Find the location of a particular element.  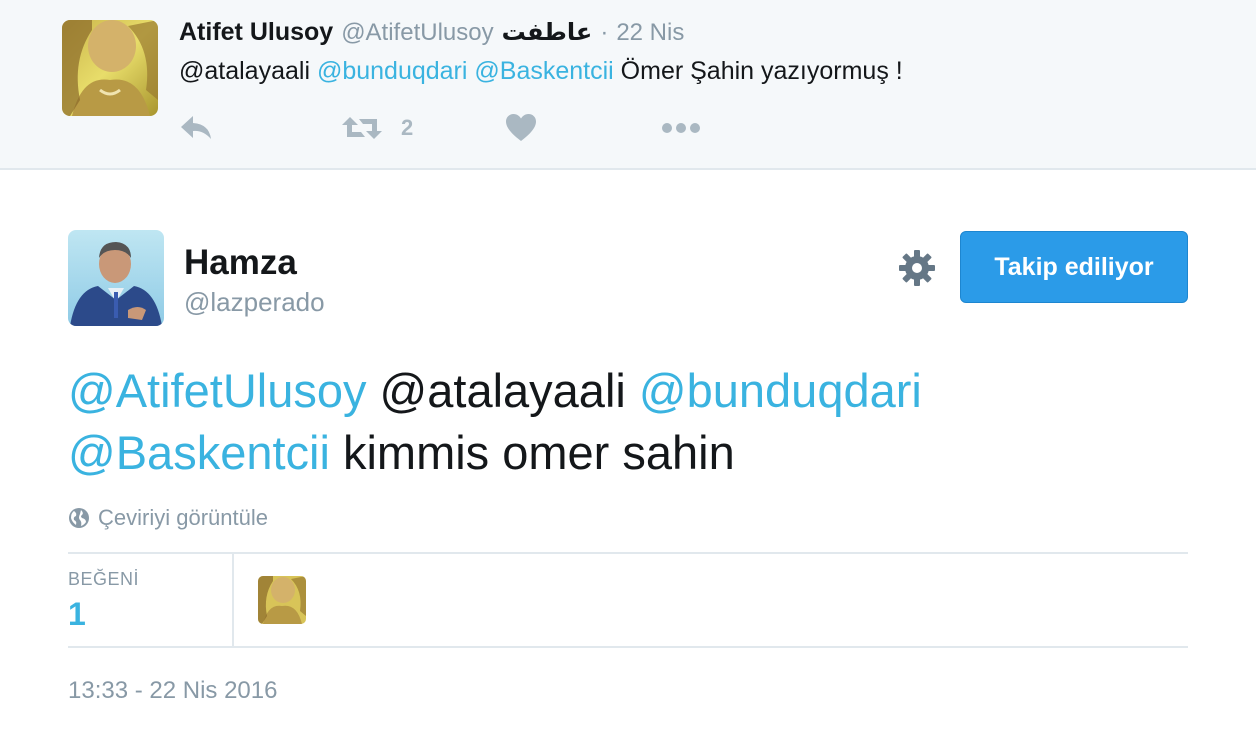

author-handle: @lazperado is located at coordinates (254, 302).